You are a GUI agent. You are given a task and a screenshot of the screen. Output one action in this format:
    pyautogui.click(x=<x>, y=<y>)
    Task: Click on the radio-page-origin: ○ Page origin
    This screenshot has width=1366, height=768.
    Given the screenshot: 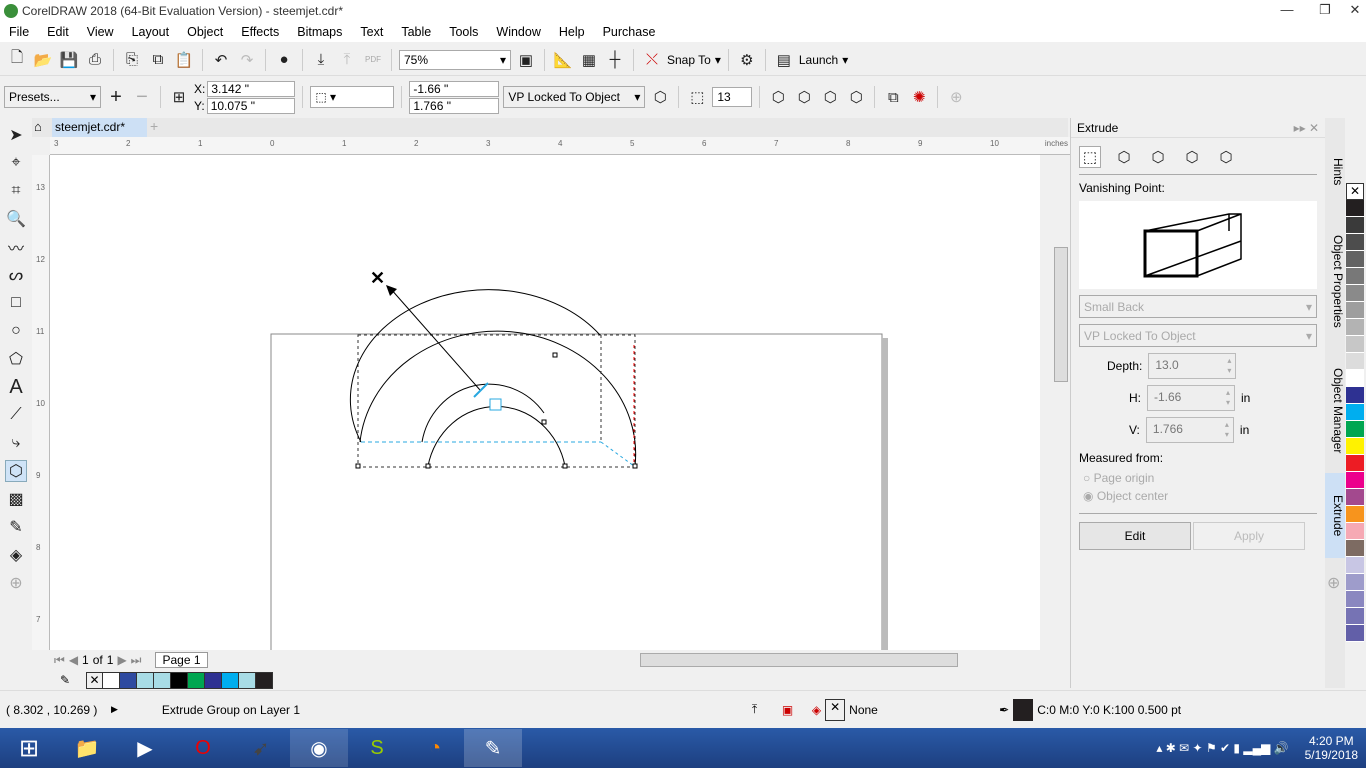 What is the action you would take?
    pyautogui.click(x=1198, y=478)
    